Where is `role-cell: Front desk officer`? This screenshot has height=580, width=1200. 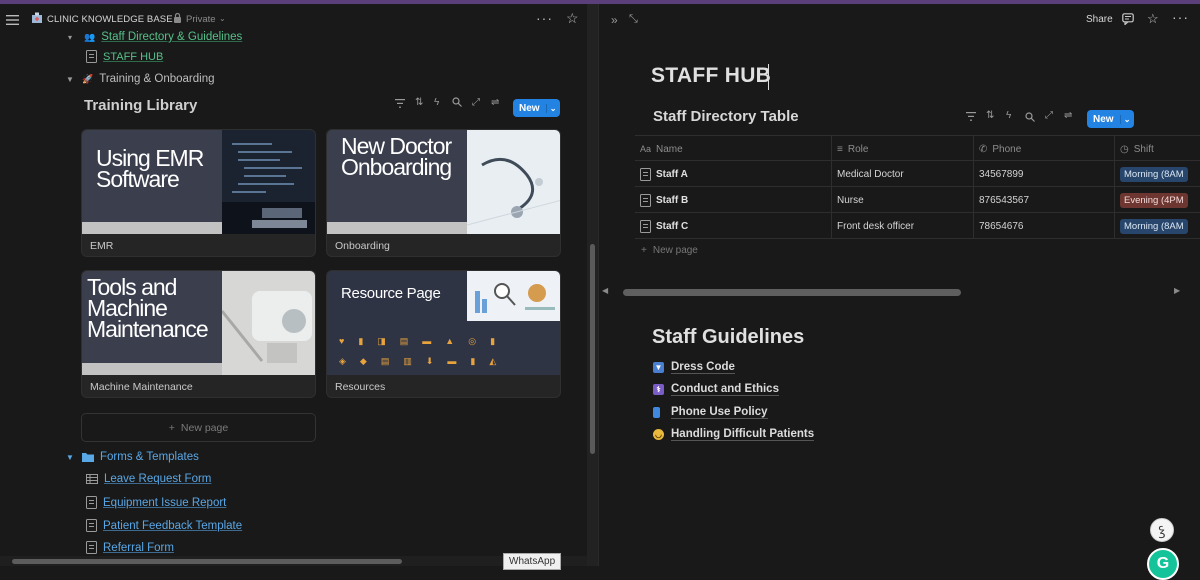 role-cell: Front desk officer is located at coordinates (903, 226).